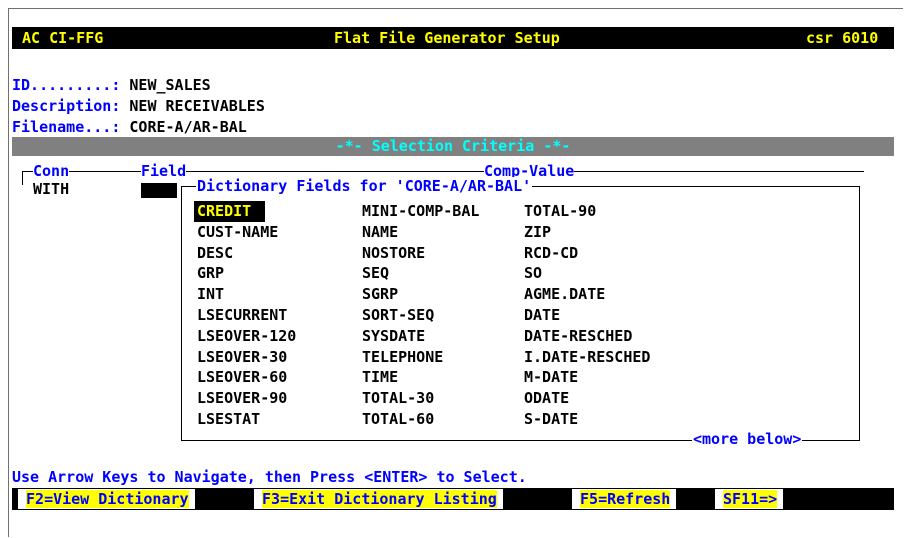 The width and height of the screenshot is (911, 538). I want to click on app-code: AC CI-FFG, so click(63, 38).